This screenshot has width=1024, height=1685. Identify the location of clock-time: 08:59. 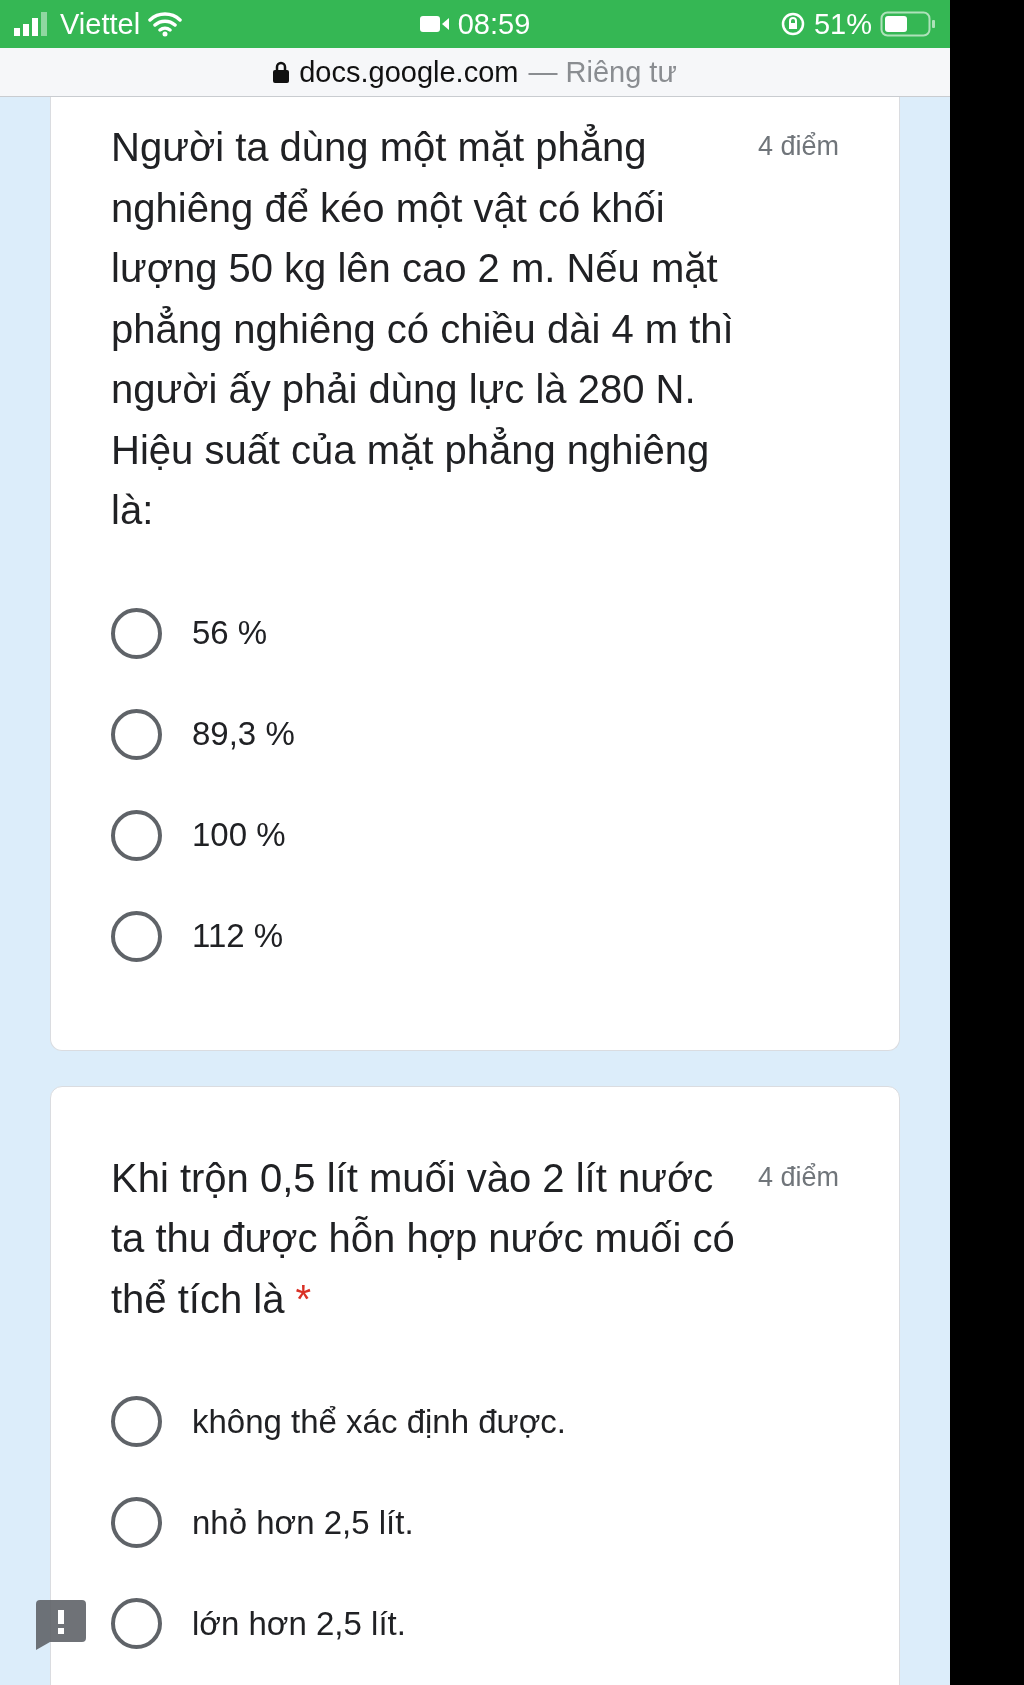
(494, 24).